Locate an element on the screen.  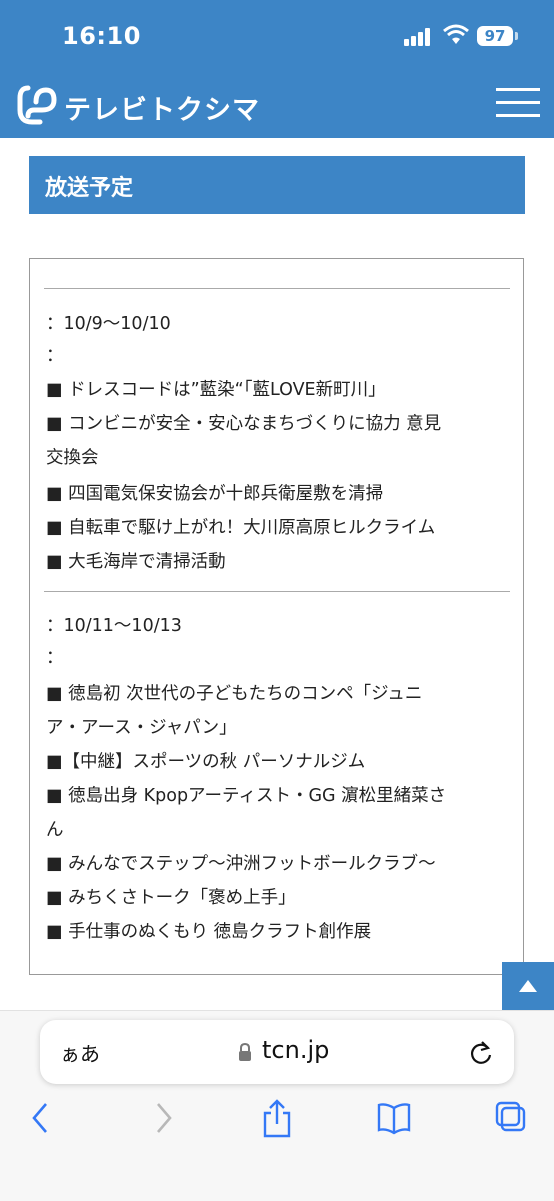
bookmarks-icon is located at coordinates (394, 1118).